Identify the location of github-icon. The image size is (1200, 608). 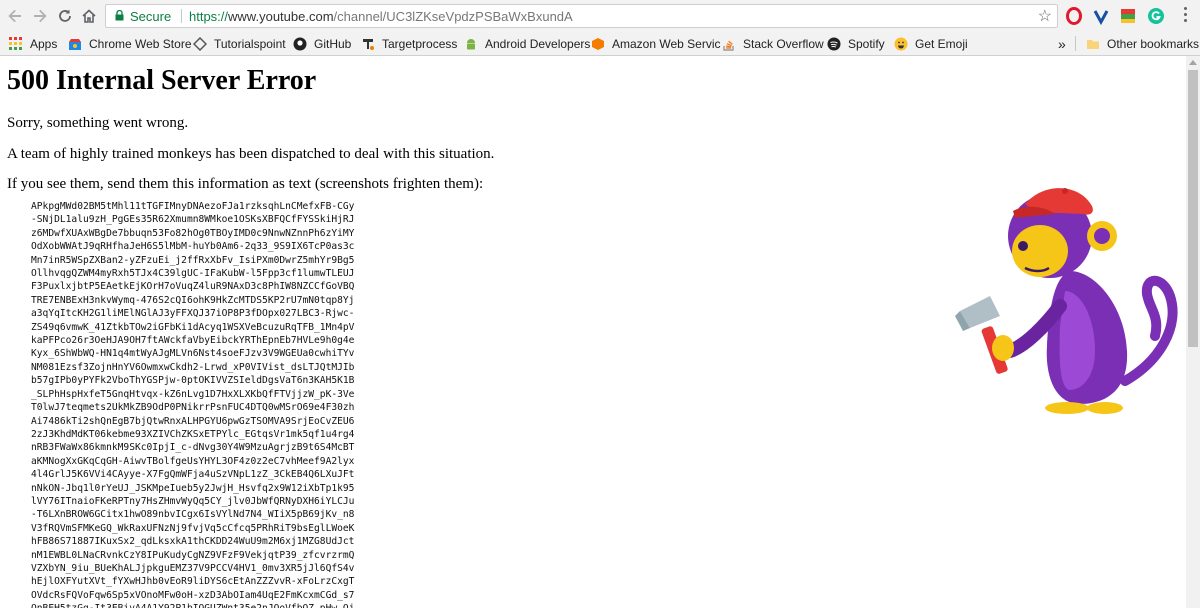
(300, 43).